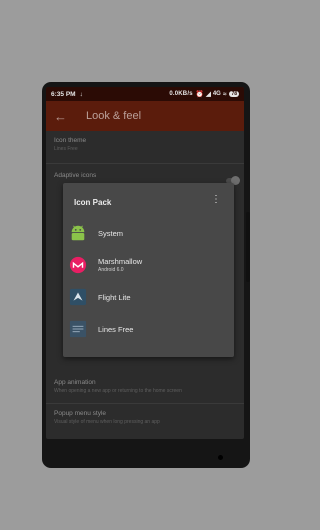 This screenshot has height=530, width=320. I want to click on arrow-back-icon: ←, so click(63, 116).